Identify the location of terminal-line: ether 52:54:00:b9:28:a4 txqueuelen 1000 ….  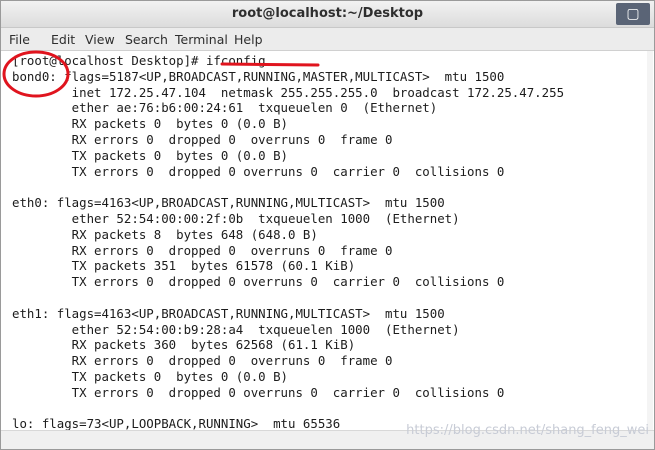
(236, 329).